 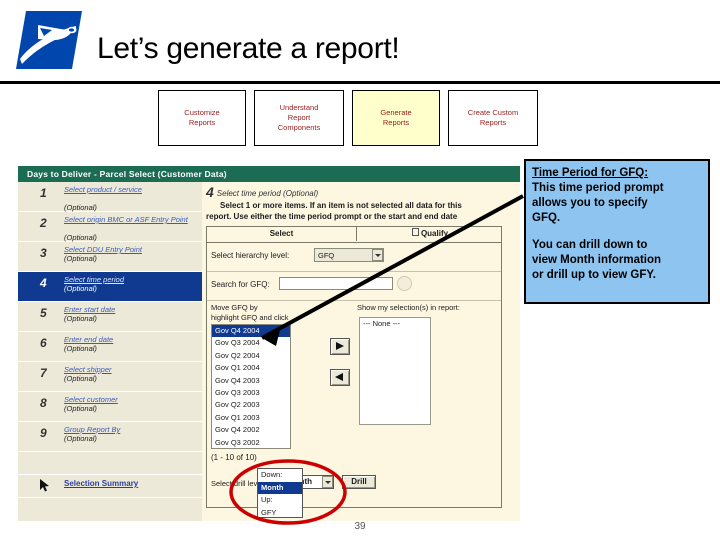 What do you see at coordinates (590, 244) in the screenshot?
I see `callout-para2-line1: You can drill down to` at bounding box center [590, 244].